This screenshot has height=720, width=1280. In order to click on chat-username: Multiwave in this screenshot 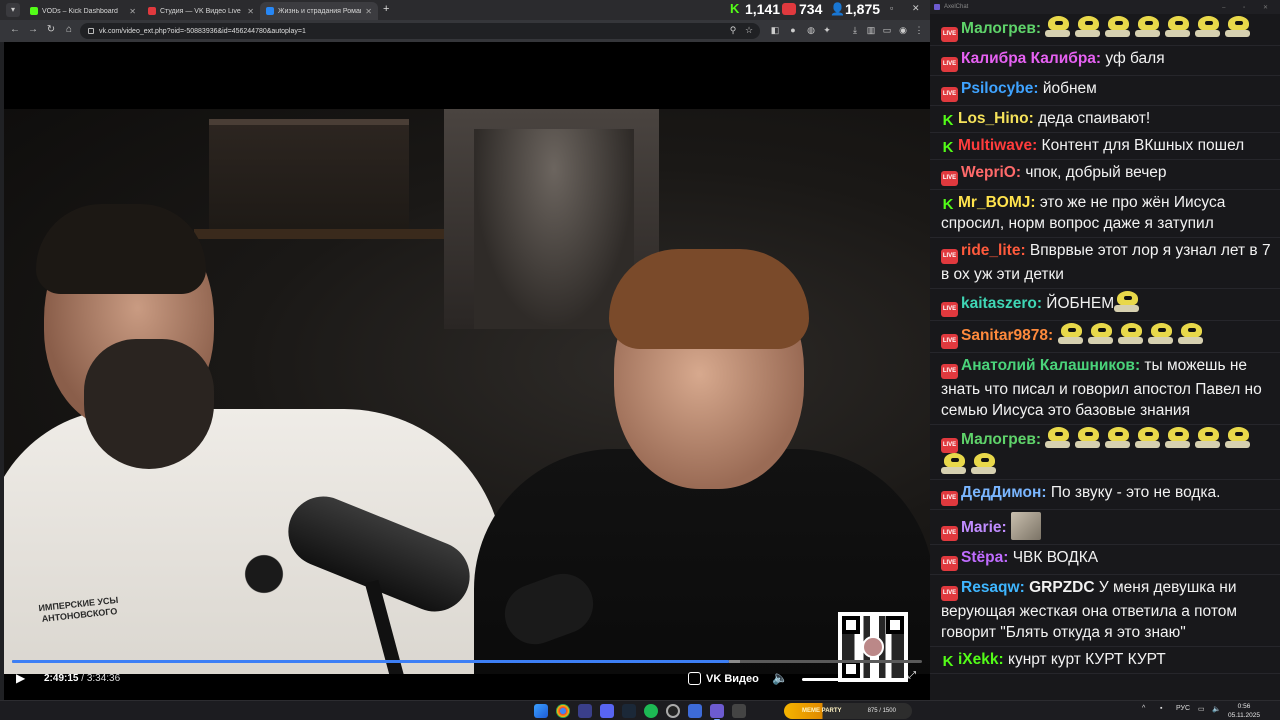, I will do `click(995, 145)`.